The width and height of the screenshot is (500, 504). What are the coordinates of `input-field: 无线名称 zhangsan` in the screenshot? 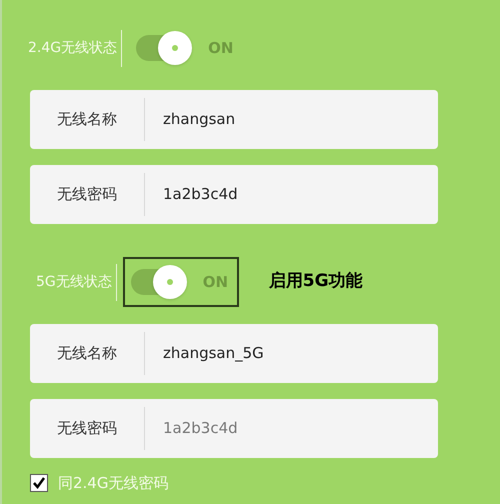 It's located at (234, 119).